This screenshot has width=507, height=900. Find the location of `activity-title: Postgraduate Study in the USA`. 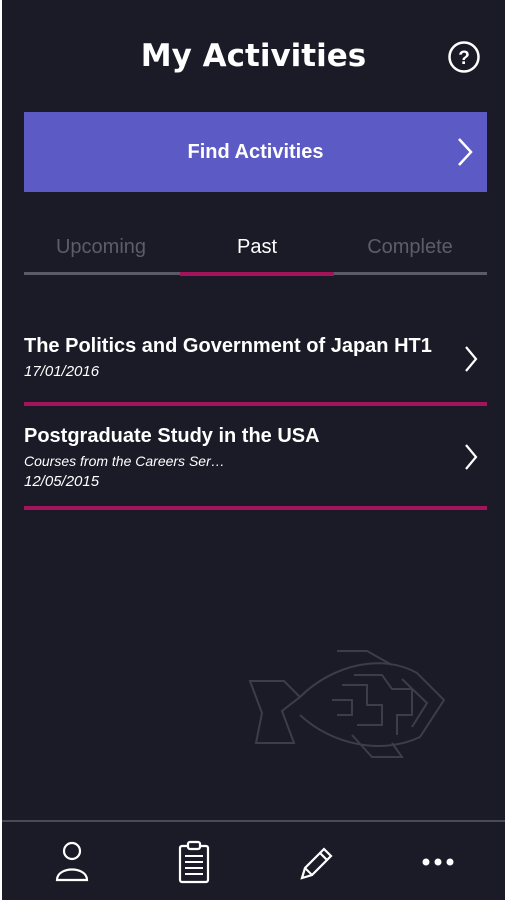

activity-title: Postgraduate Study in the USA is located at coordinates (172, 436).